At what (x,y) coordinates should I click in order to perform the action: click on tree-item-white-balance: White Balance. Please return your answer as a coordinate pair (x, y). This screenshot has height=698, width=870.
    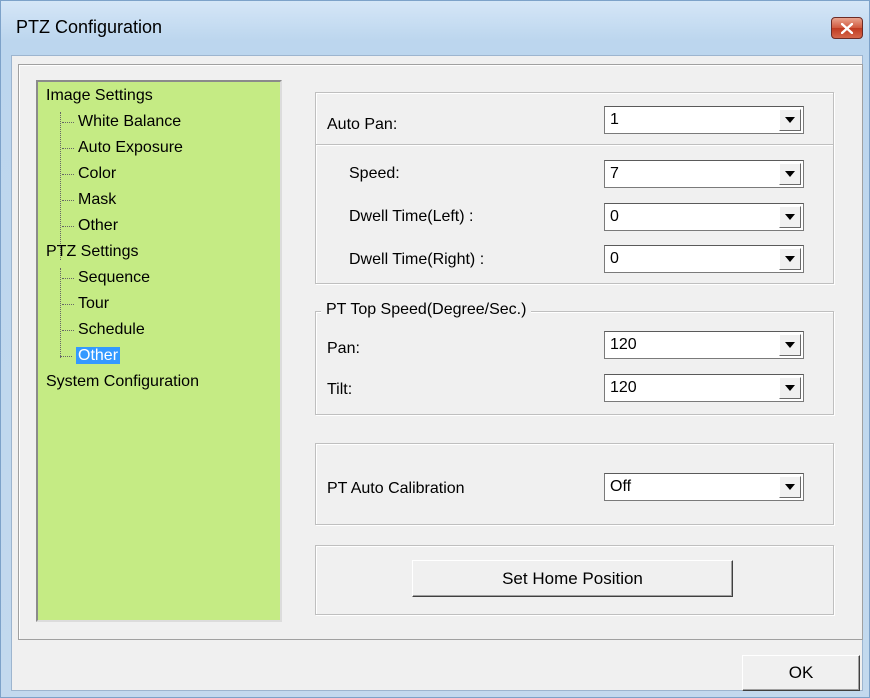
    Looking at the image, I should click on (121, 122).